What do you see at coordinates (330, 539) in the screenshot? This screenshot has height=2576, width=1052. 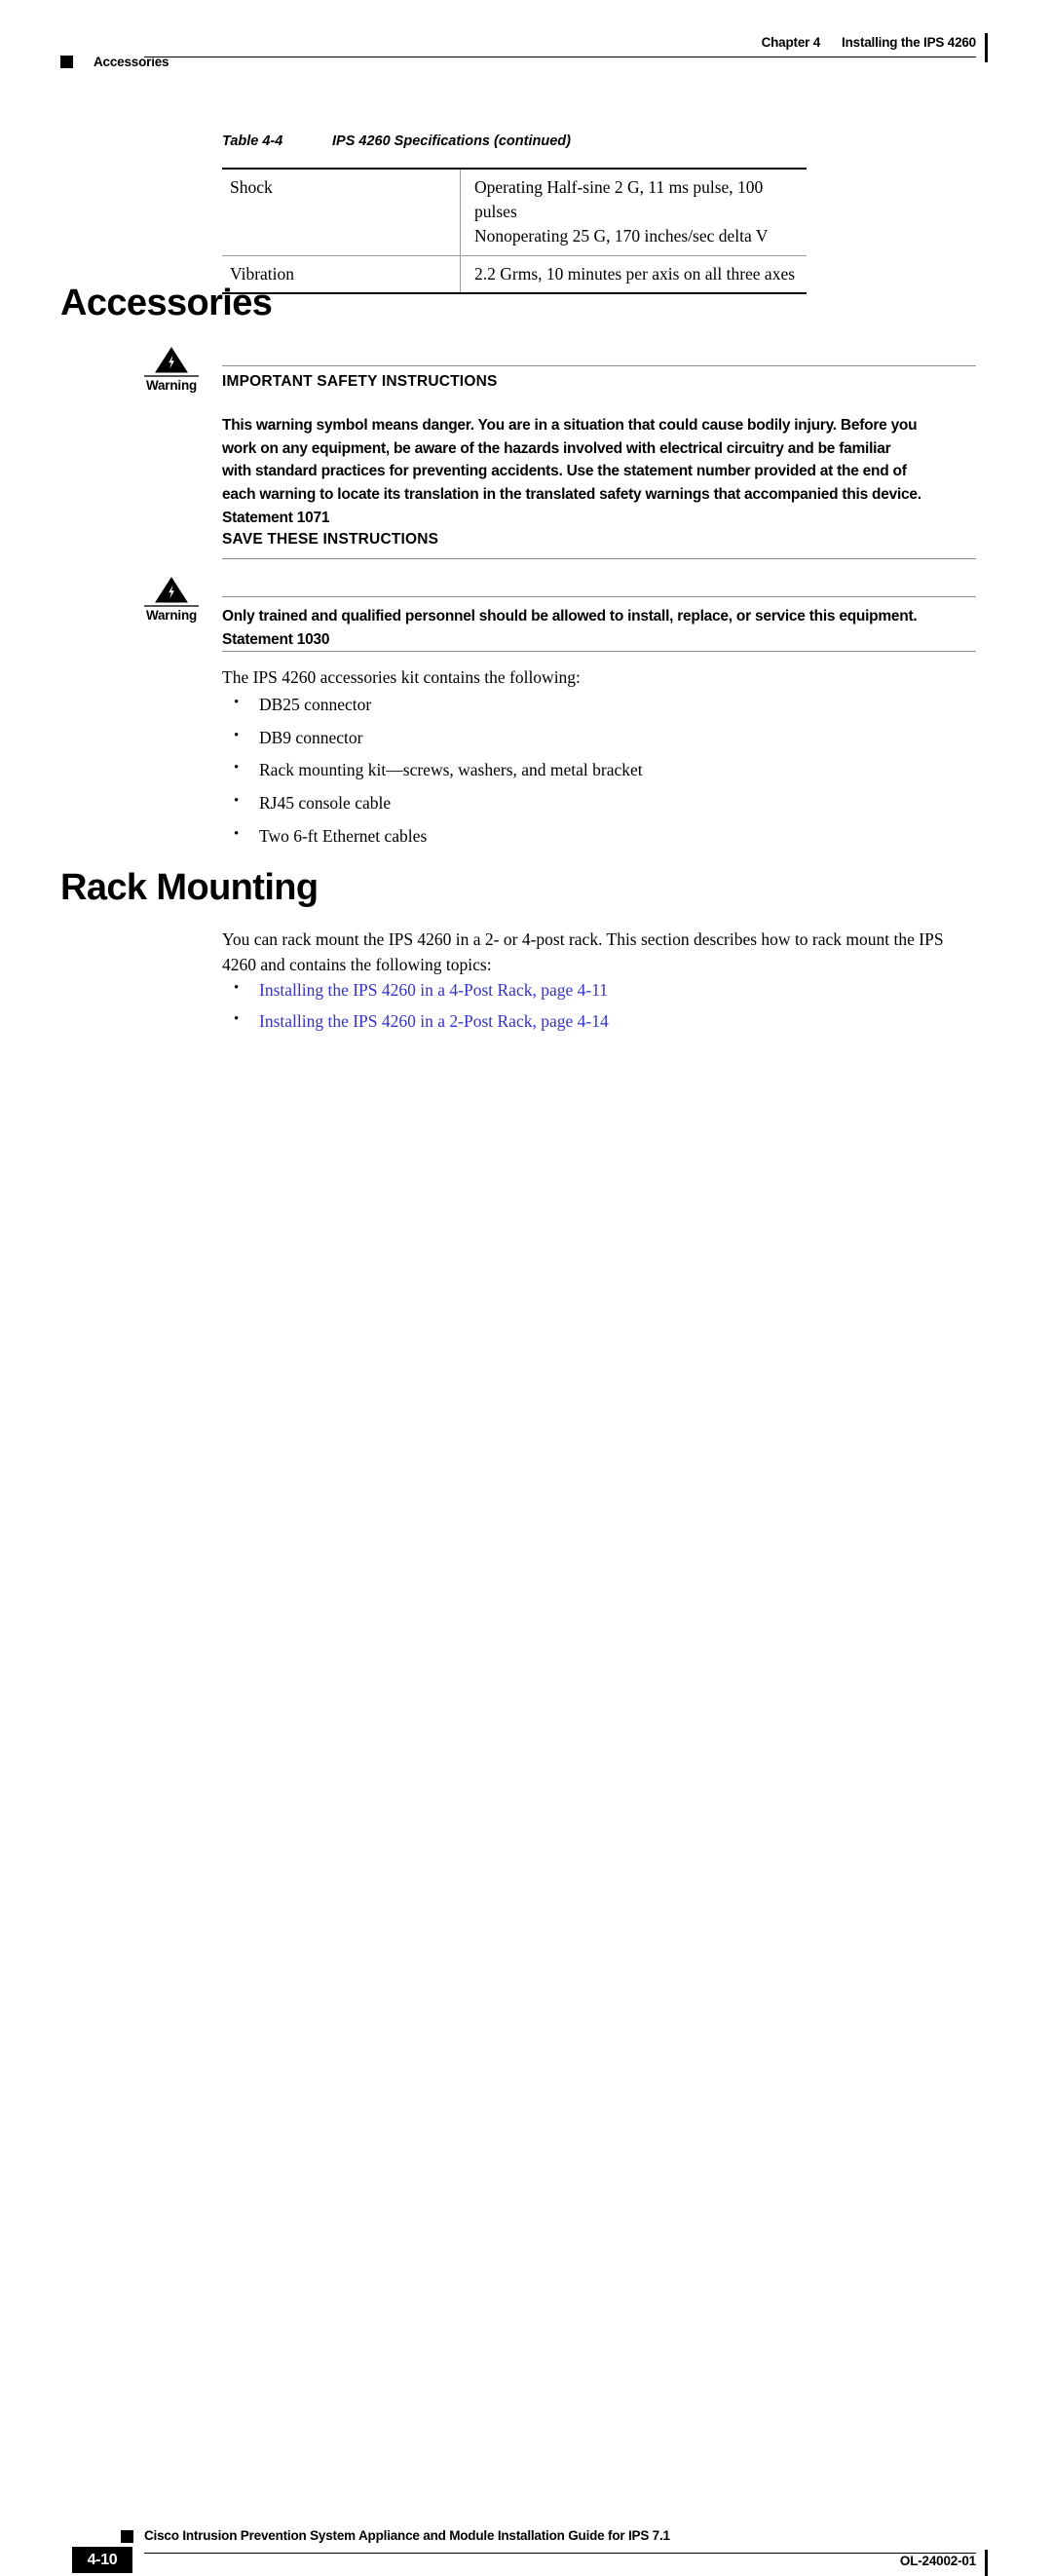 I see `save-instructions-text: SAVE THESE INSTRUCTIONS` at bounding box center [330, 539].